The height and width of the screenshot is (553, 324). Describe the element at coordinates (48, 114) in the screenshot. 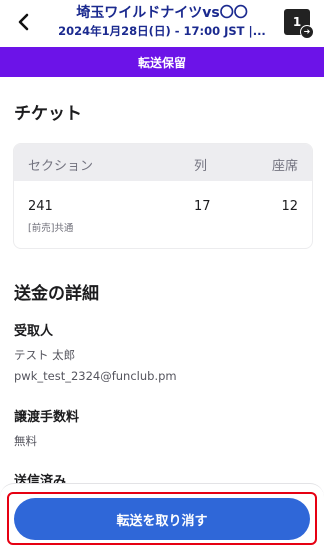

I see `ticket-section-title: チケット` at that location.